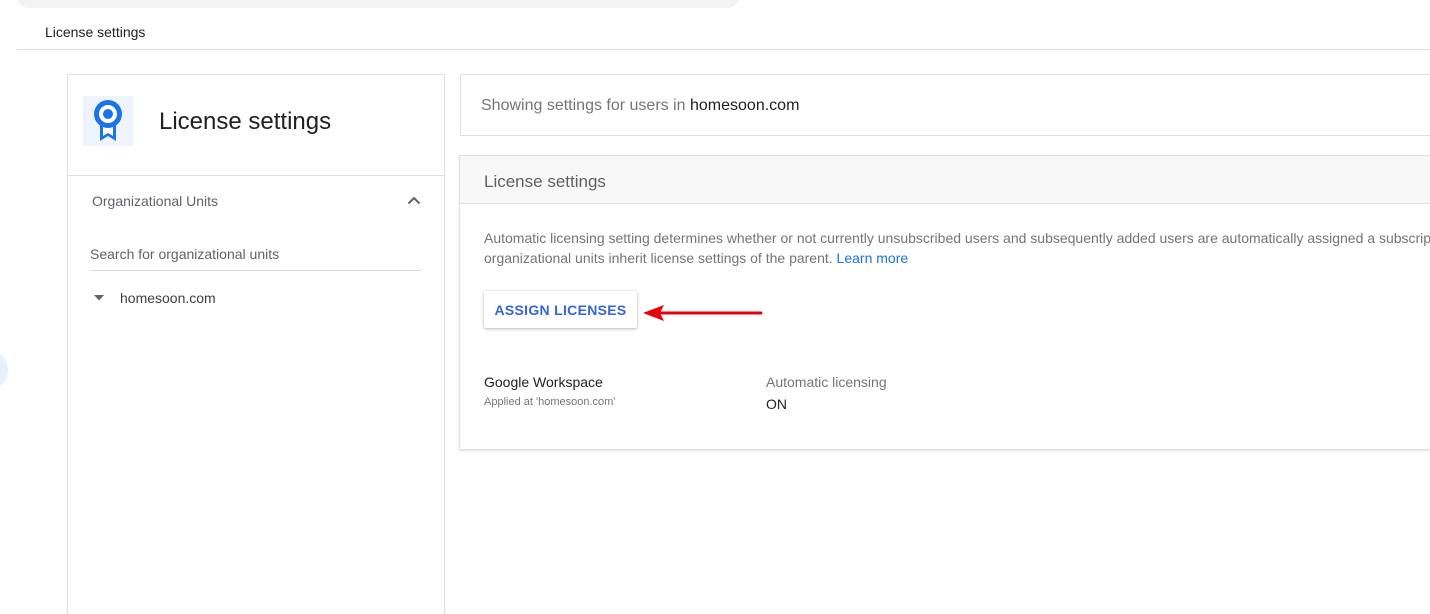 The height and width of the screenshot is (614, 1430). I want to click on license-badge-icon, so click(108, 121).